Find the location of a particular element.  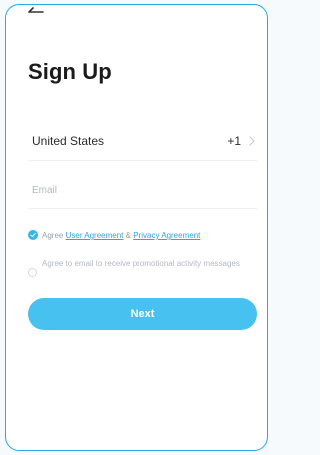

agreement-text: Agree User Agreement & Privacy Agreement is located at coordinates (121, 235).